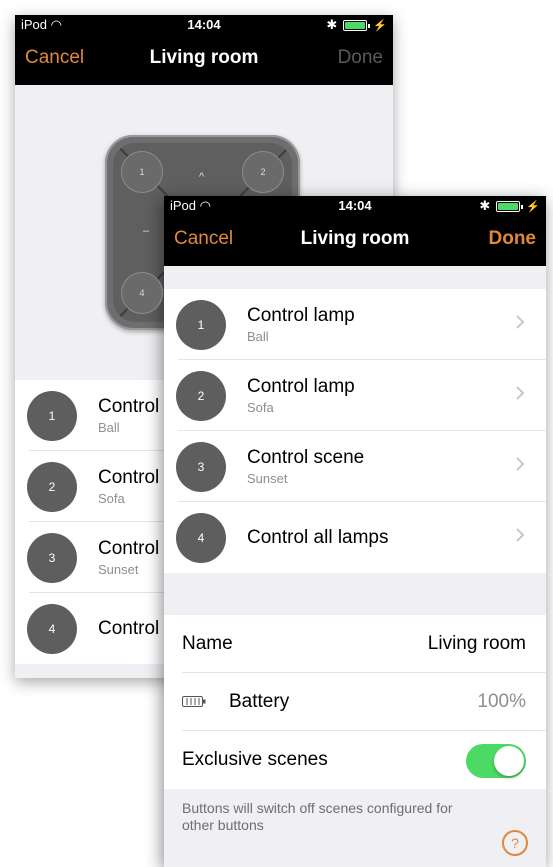  I want to click on list-item: 1 Control lamp Ball, so click(355, 324).